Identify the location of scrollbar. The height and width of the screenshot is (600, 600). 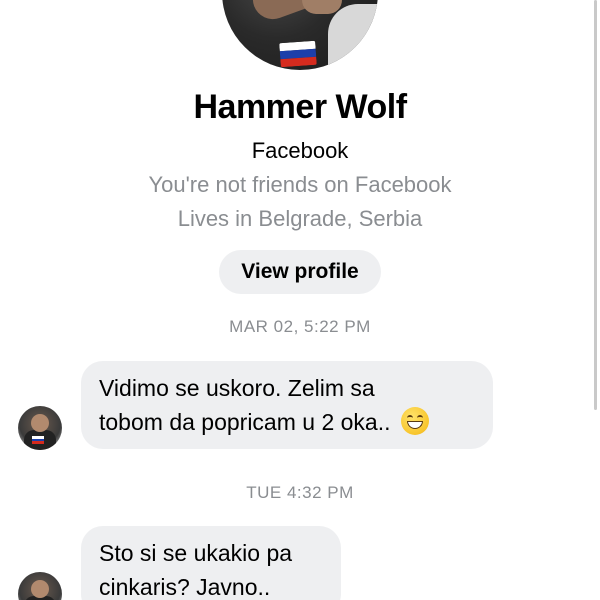
(595, 205).